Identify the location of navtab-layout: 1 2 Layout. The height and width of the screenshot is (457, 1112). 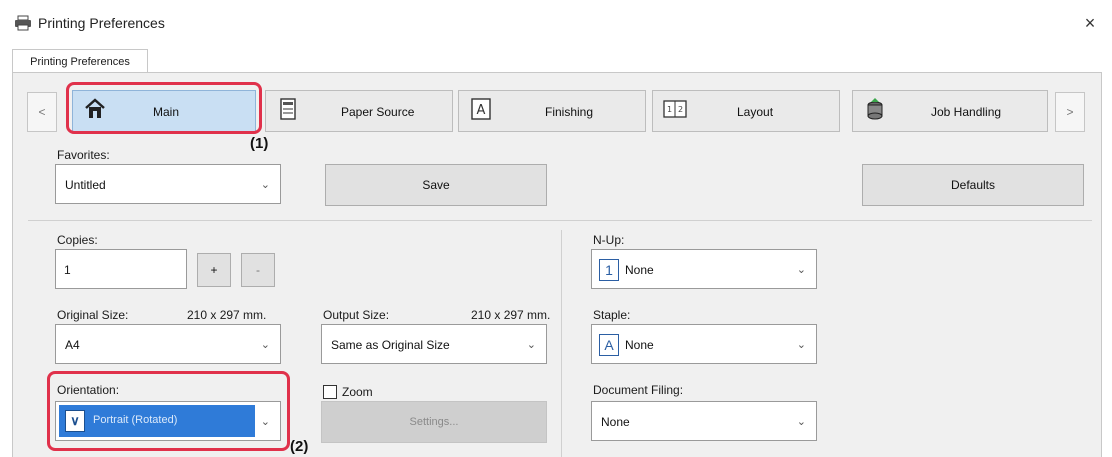
(746, 111).